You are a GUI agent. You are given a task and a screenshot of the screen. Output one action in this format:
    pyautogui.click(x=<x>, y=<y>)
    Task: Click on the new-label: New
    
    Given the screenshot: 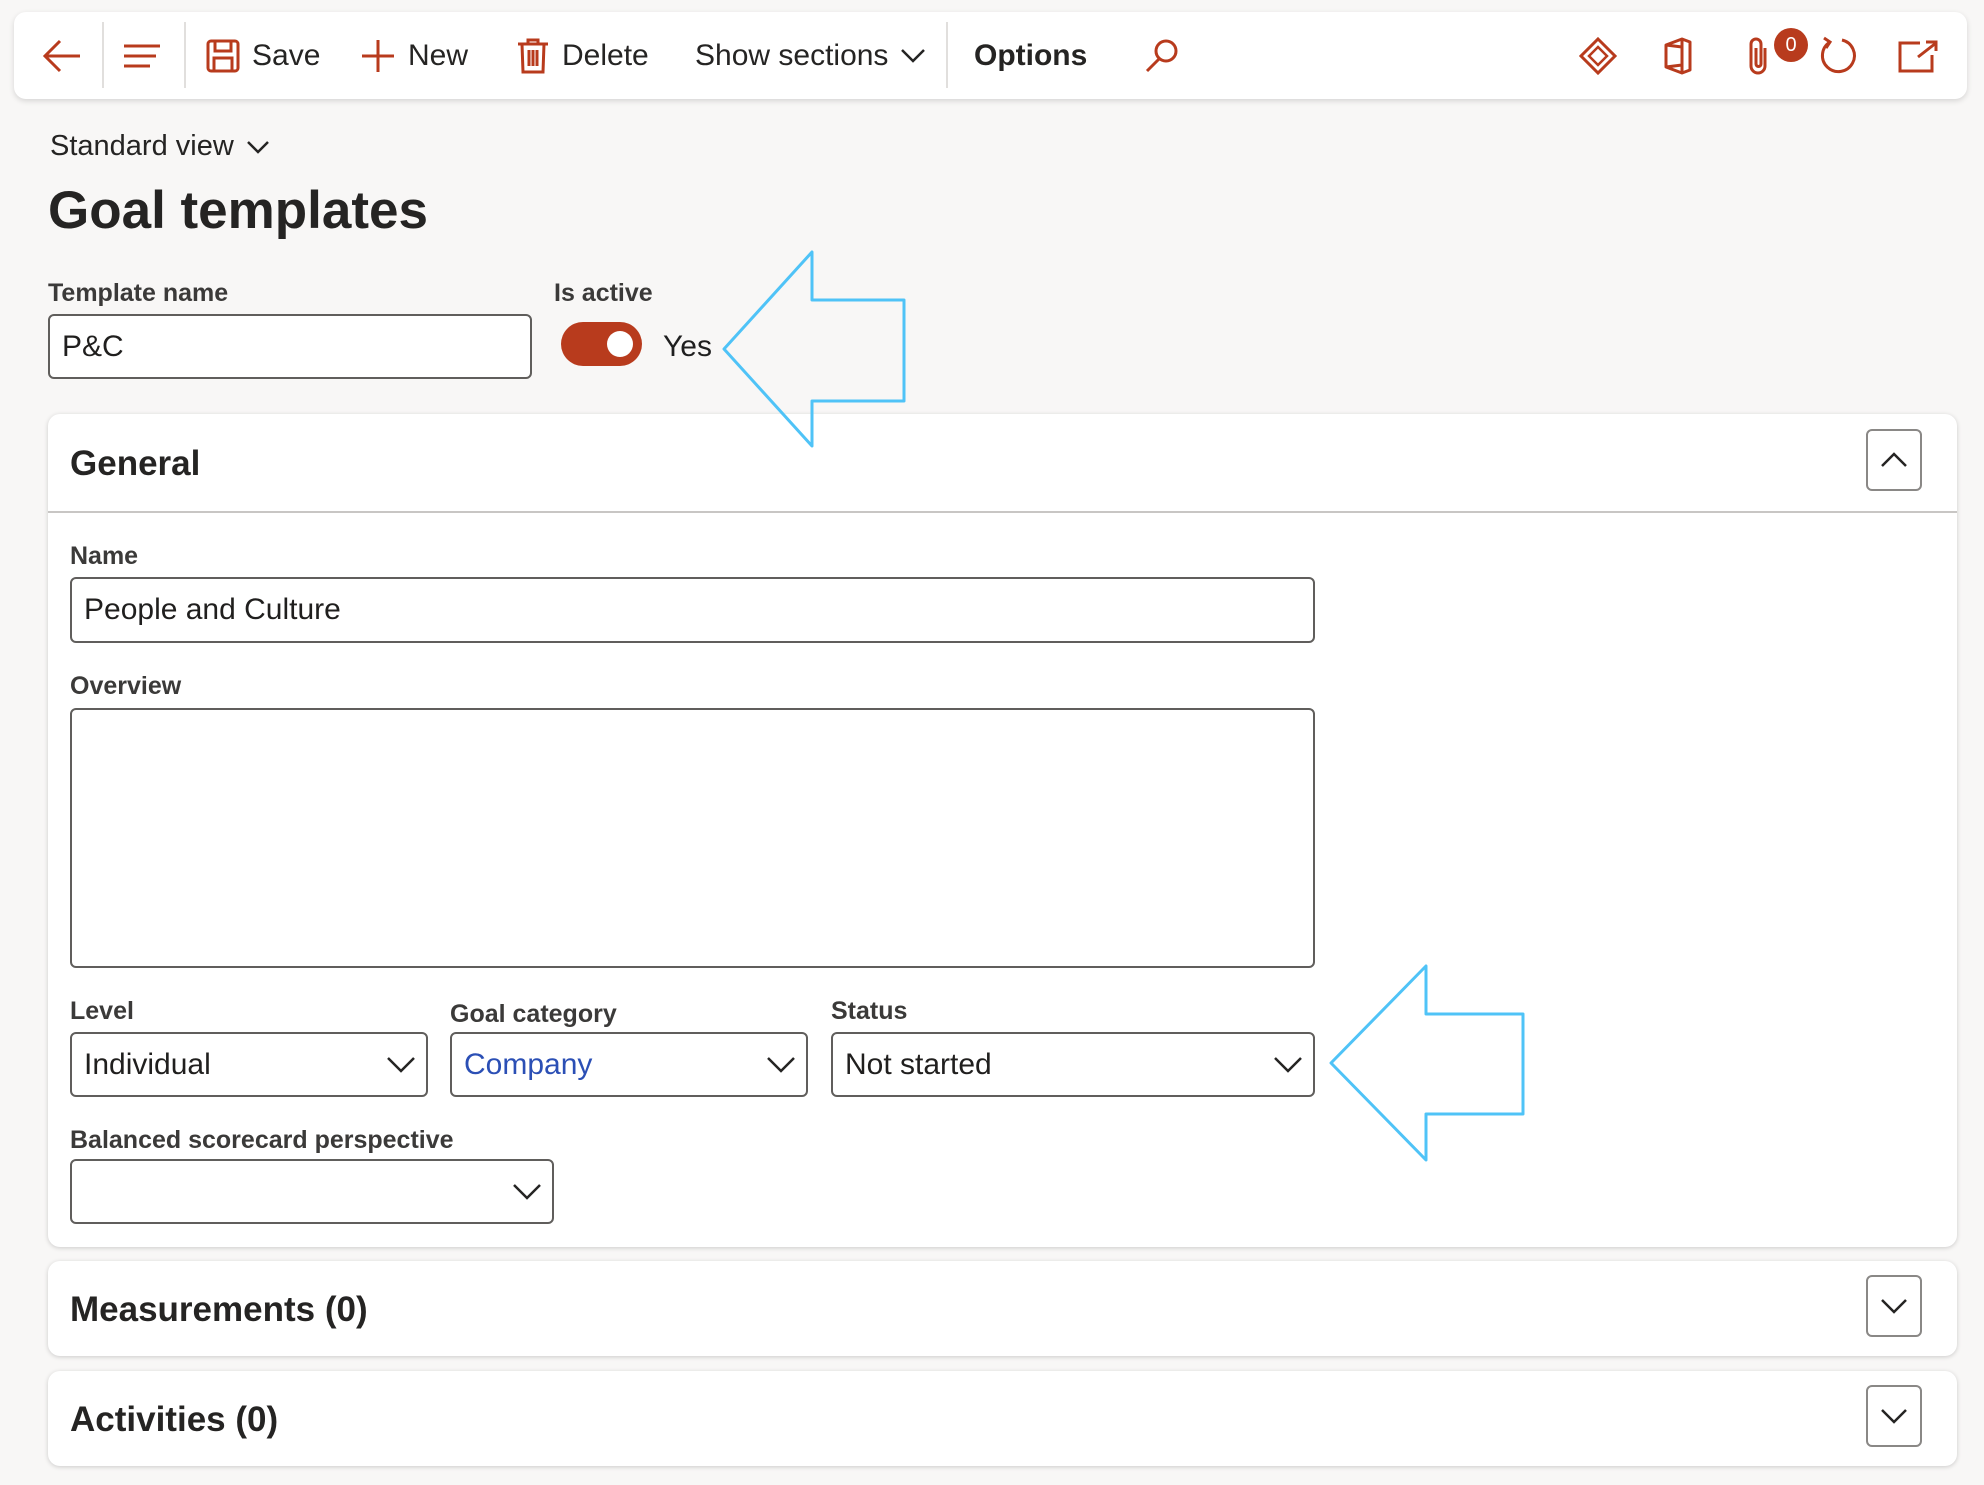 What is the action you would take?
    pyautogui.click(x=438, y=55)
    